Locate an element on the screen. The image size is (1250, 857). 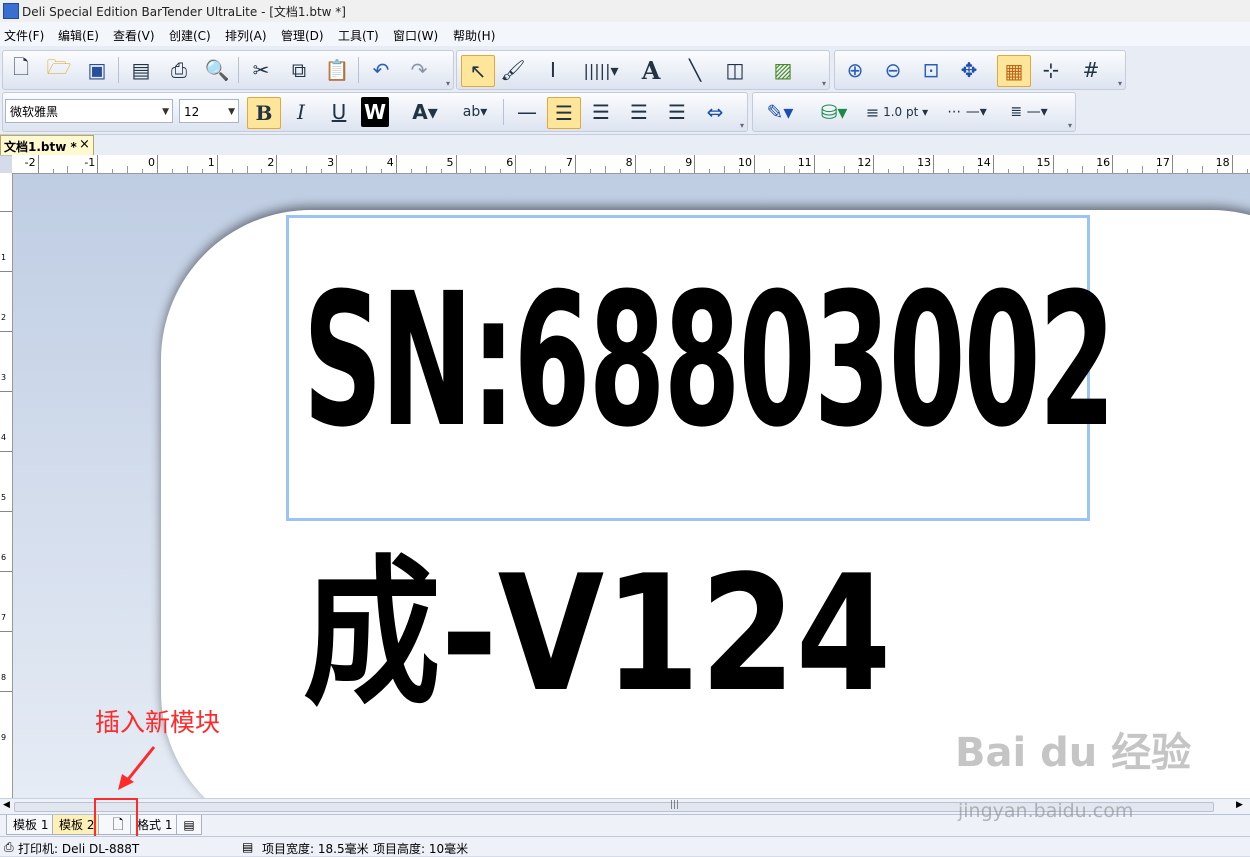
ruler-label: 10 is located at coordinates (745, 162).